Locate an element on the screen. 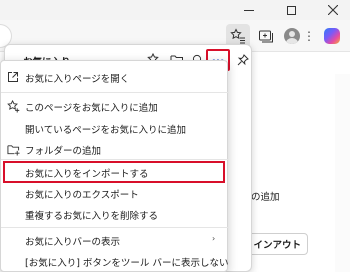 The image size is (350, 272). copilot-button is located at coordinates (332, 36).